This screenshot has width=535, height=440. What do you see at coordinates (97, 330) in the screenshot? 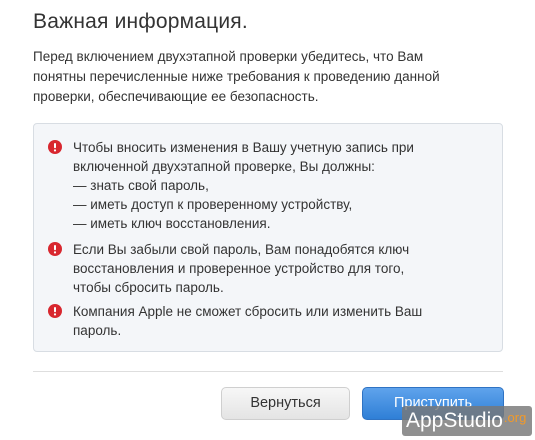
I see `requirement-line: пароль.` at bounding box center [97, 330].